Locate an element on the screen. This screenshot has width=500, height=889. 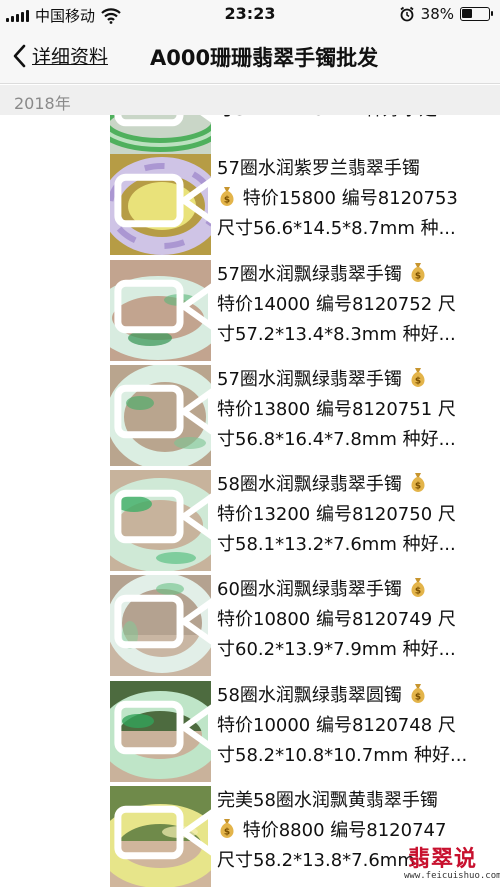
post-line: 58圈水润飘绿翡翠圆镯 is located at coordinates (309, 695).